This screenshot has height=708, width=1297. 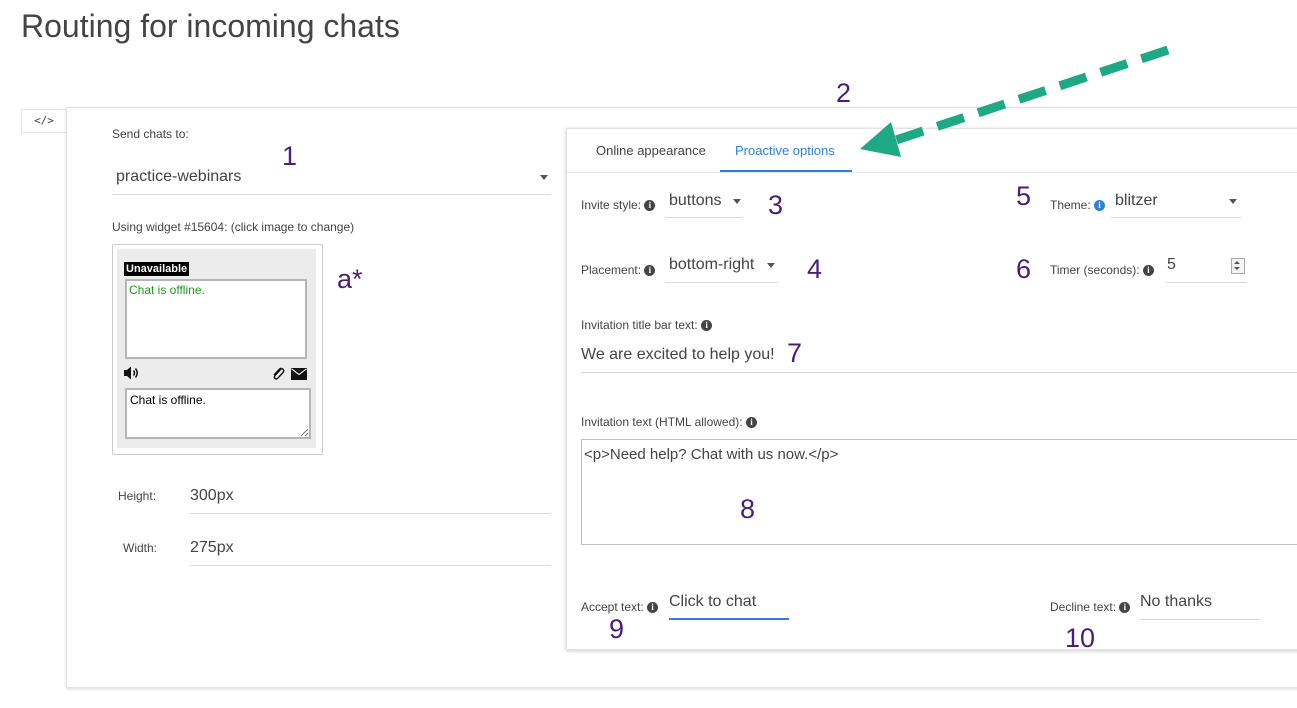 What do you see at coordinates (279, 373) in the screenshot?
I see `paperclip-icon` at bounding box center [279, 373].